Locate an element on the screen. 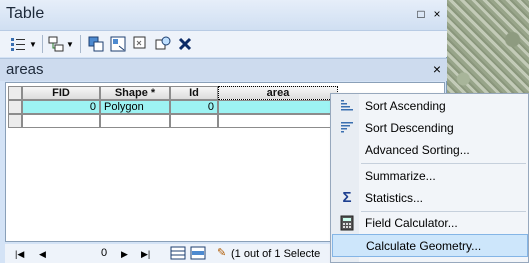 This screenshot has height=263, width=529. menu-item-sort-ascending: Sort Ascending is located at coordinates (429, 106).